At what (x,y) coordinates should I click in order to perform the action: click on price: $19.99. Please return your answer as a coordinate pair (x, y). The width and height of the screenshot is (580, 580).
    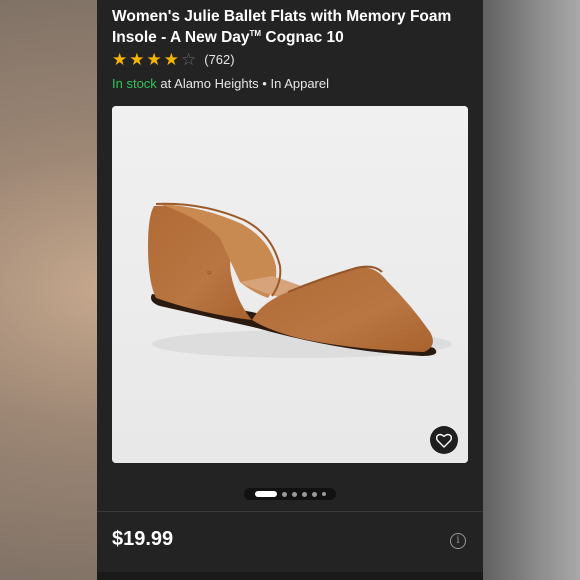
    Looking at the image, I should click on (143, 539).